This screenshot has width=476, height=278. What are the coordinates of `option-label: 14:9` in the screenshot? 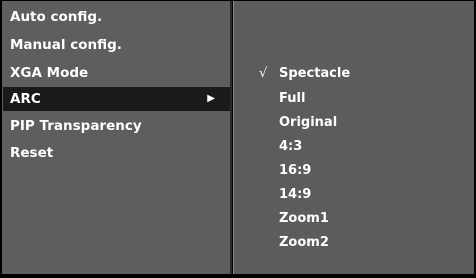 It's located at (295, 194).